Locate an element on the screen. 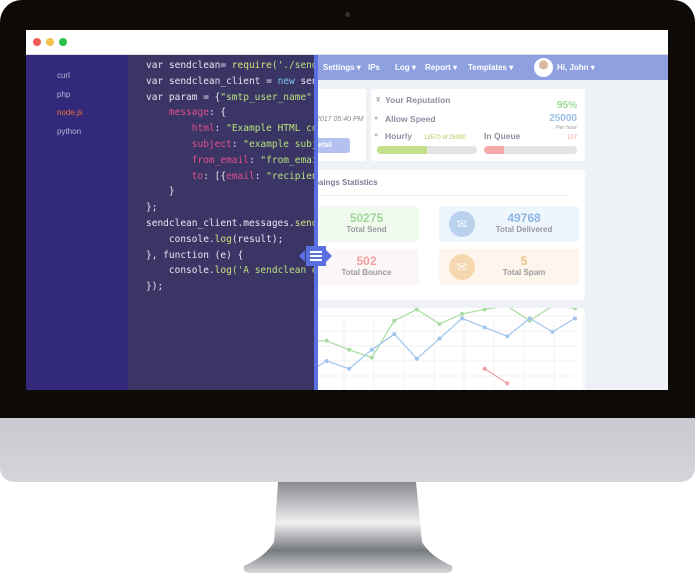 The image size is (695, 574). stat-label: Total Bounce is located at coordinates (366, 272).